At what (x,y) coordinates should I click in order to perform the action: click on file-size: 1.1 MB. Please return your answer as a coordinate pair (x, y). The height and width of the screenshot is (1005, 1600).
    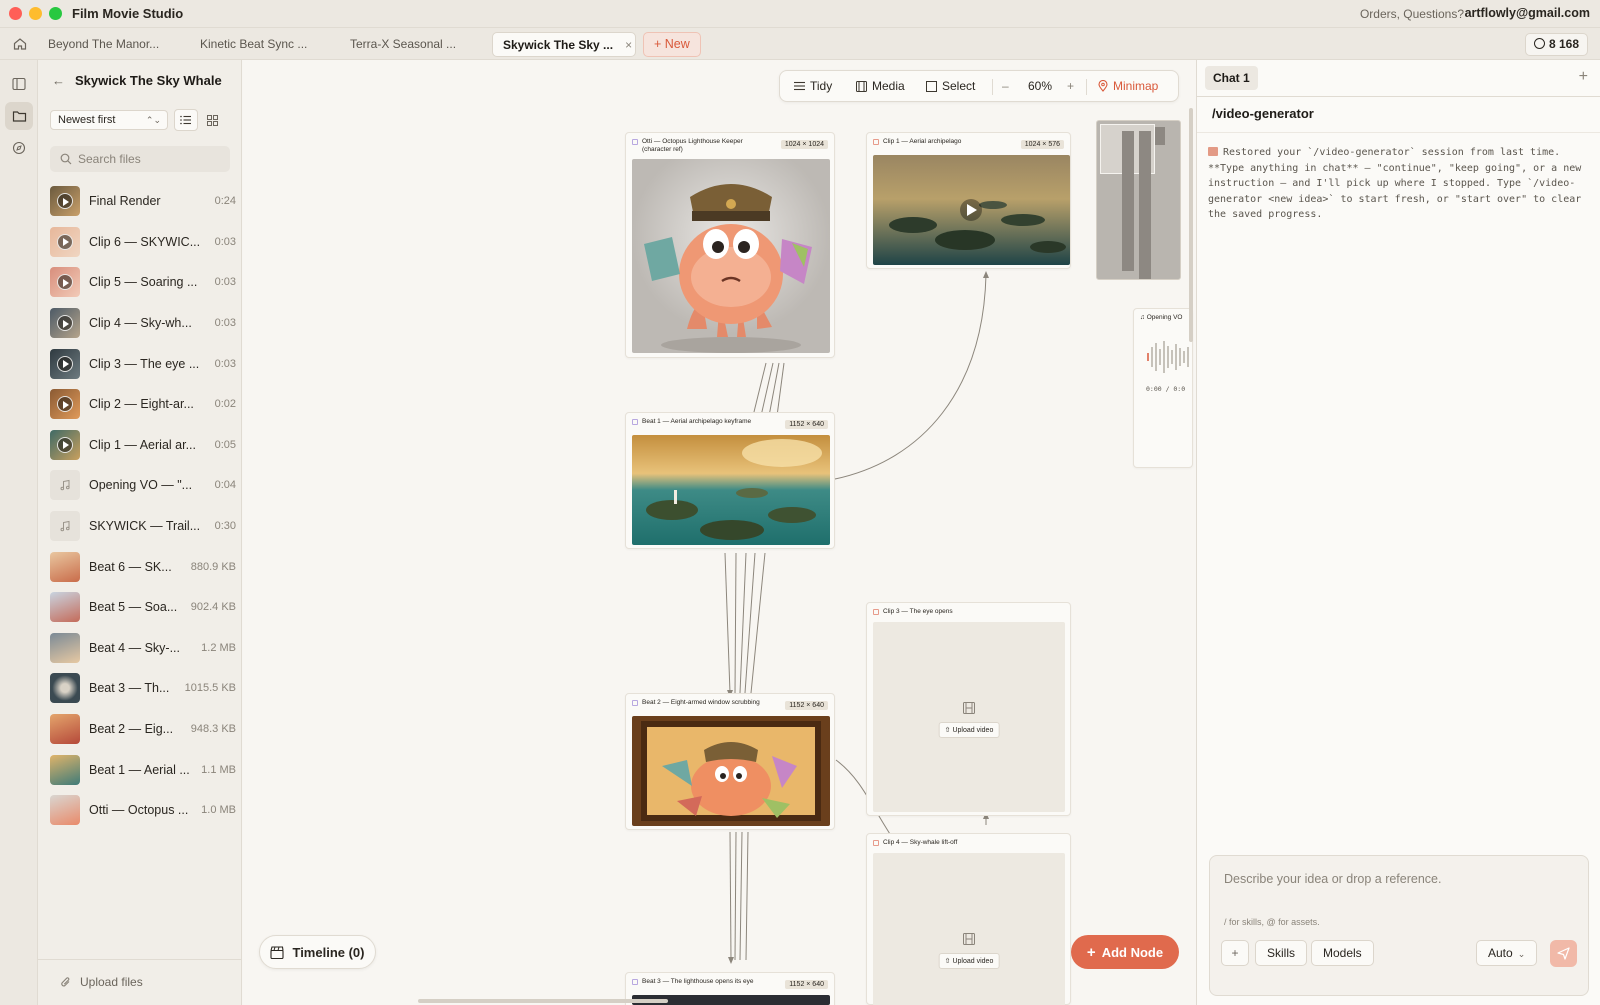
    Looking at the image, I should click on (218, 769).